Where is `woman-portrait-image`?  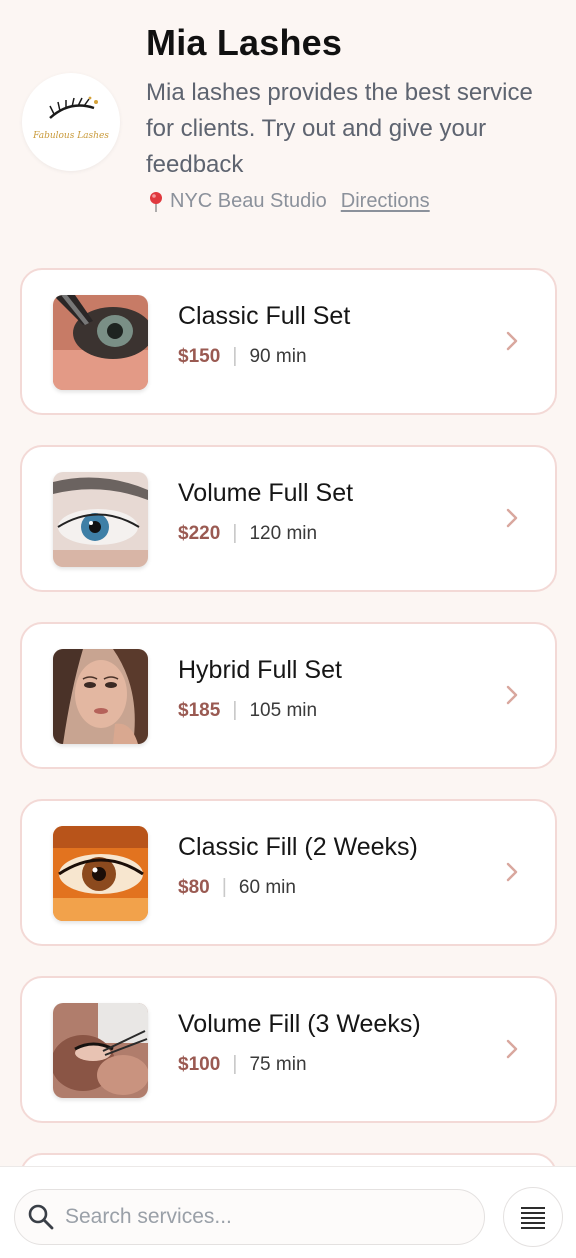 woman-portrait-image is located at coordinates (100, 696).